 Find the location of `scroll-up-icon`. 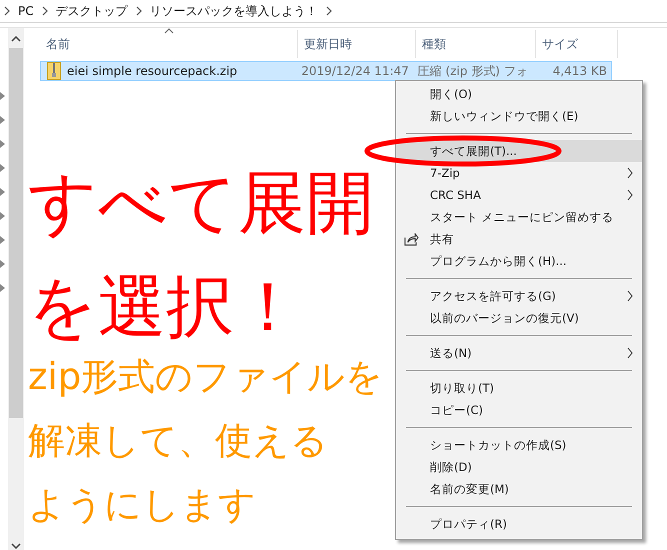

scroll-up-icon is located at coordinates (16, 39).